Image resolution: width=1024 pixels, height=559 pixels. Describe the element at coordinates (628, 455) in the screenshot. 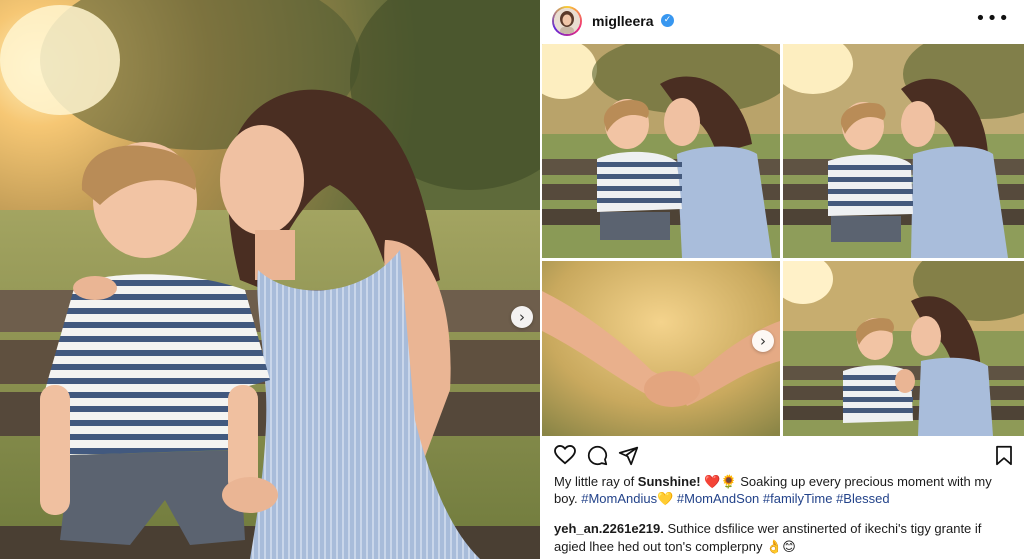

I see `share-icon` at that location.